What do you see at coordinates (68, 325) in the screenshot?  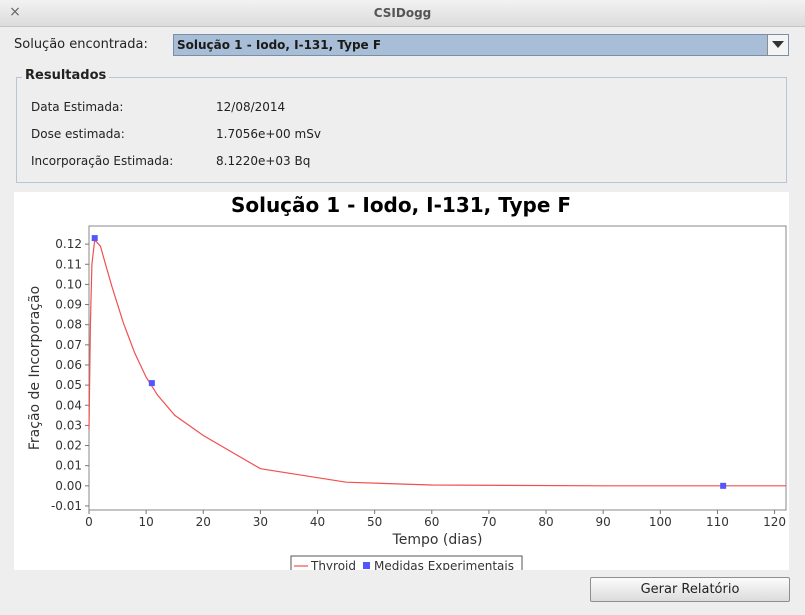 I see `y-tick-label: 0.08` at bounding box center [68, 325].